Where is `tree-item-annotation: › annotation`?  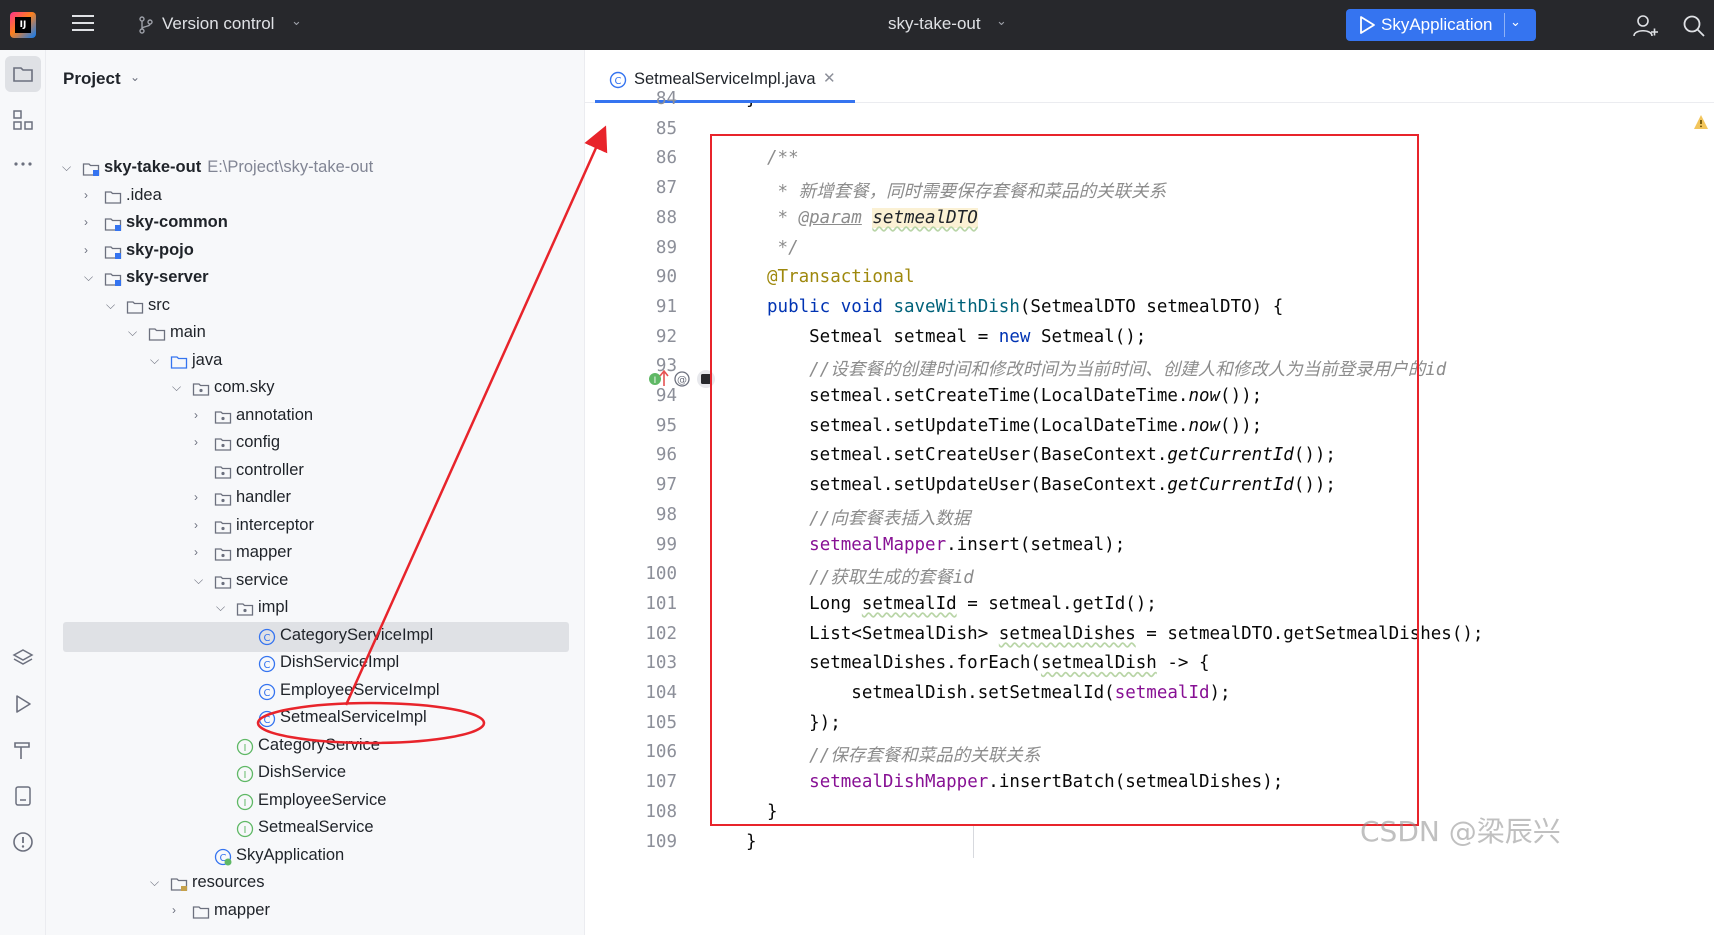 tree-item-annotation: › annotation is located at coordinates (308, 417).